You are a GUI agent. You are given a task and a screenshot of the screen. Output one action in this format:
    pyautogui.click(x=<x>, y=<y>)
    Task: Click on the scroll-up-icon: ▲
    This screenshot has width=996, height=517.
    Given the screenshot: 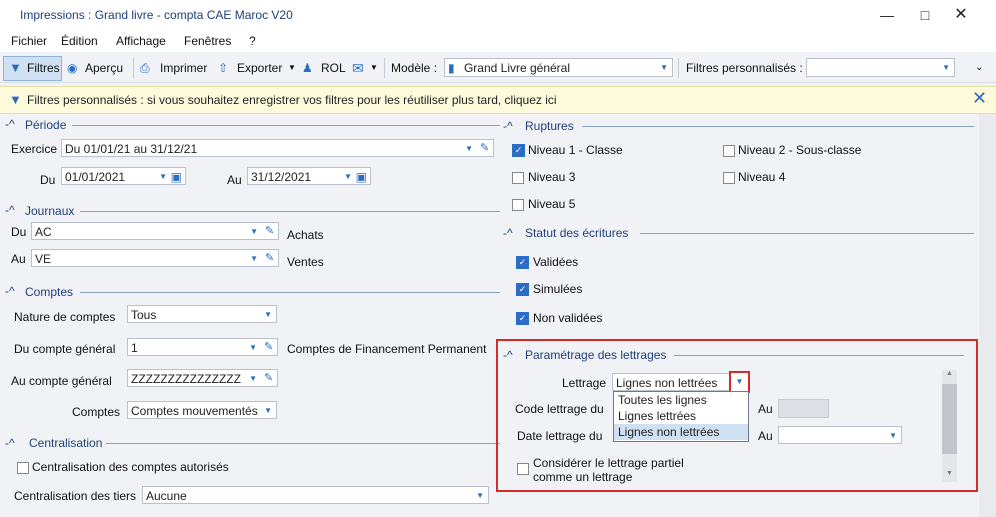 What is the action you would take?
    pyautogui.click(x=949, y=373)
    